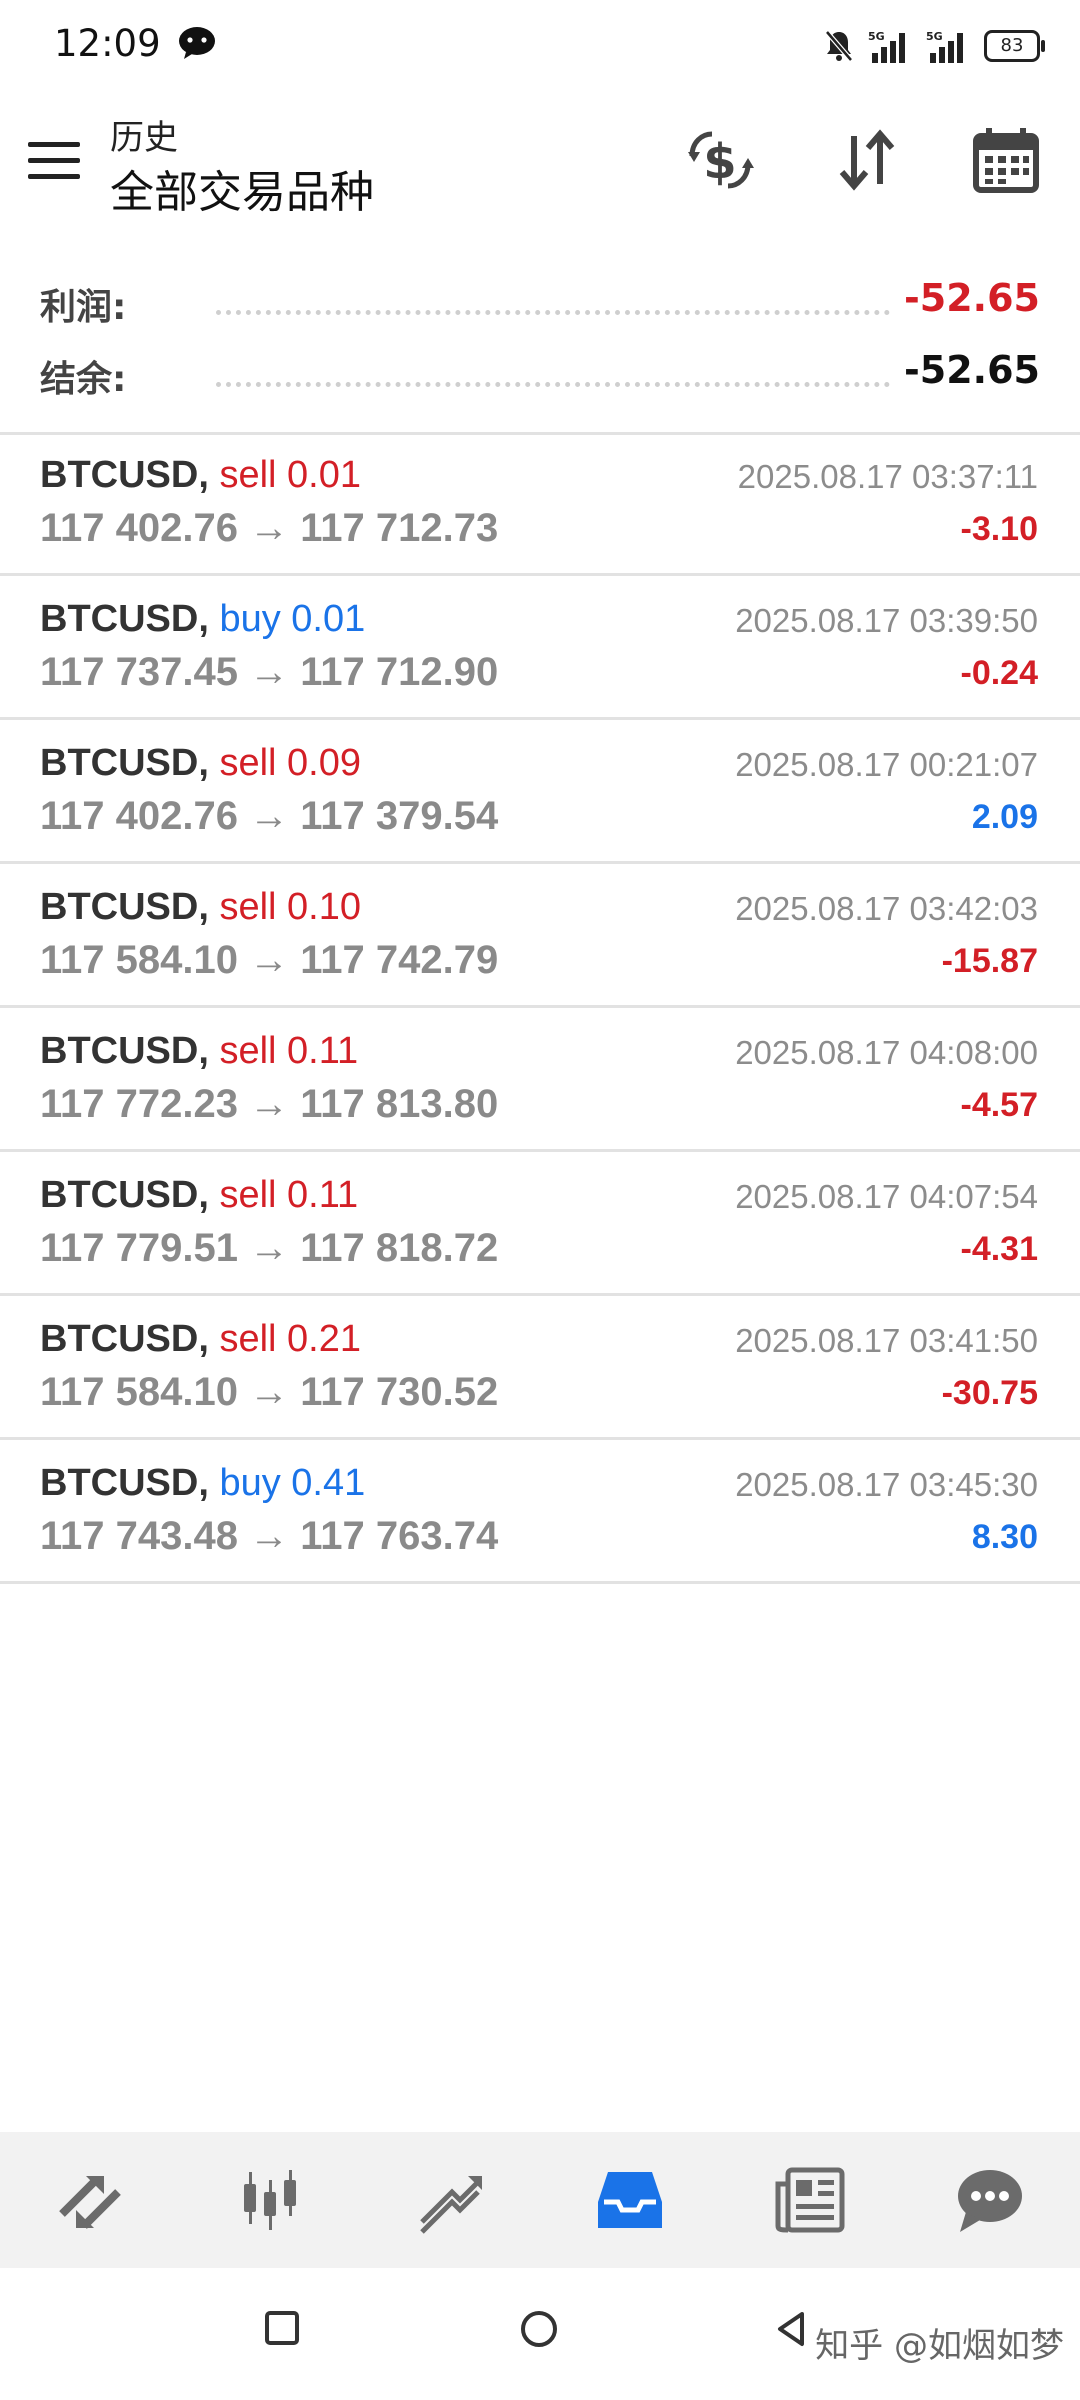  I want to click on page-title: 全部交易品种, so click(242, 188).